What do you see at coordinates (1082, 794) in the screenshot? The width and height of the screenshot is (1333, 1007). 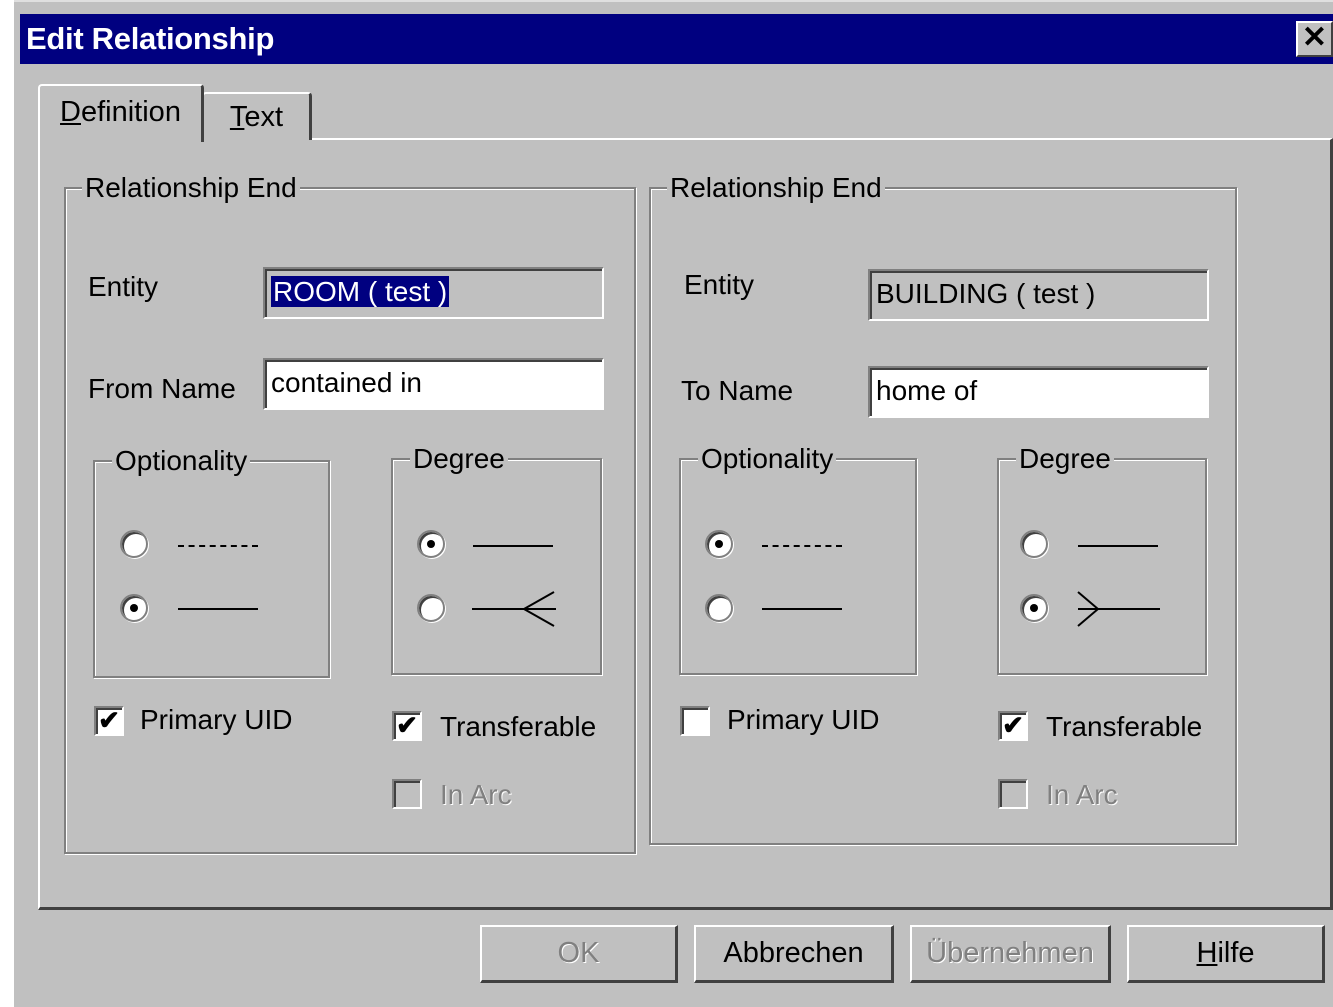 I see `right-in-arc-label: In Arc` at bounding box center [1082, 794].